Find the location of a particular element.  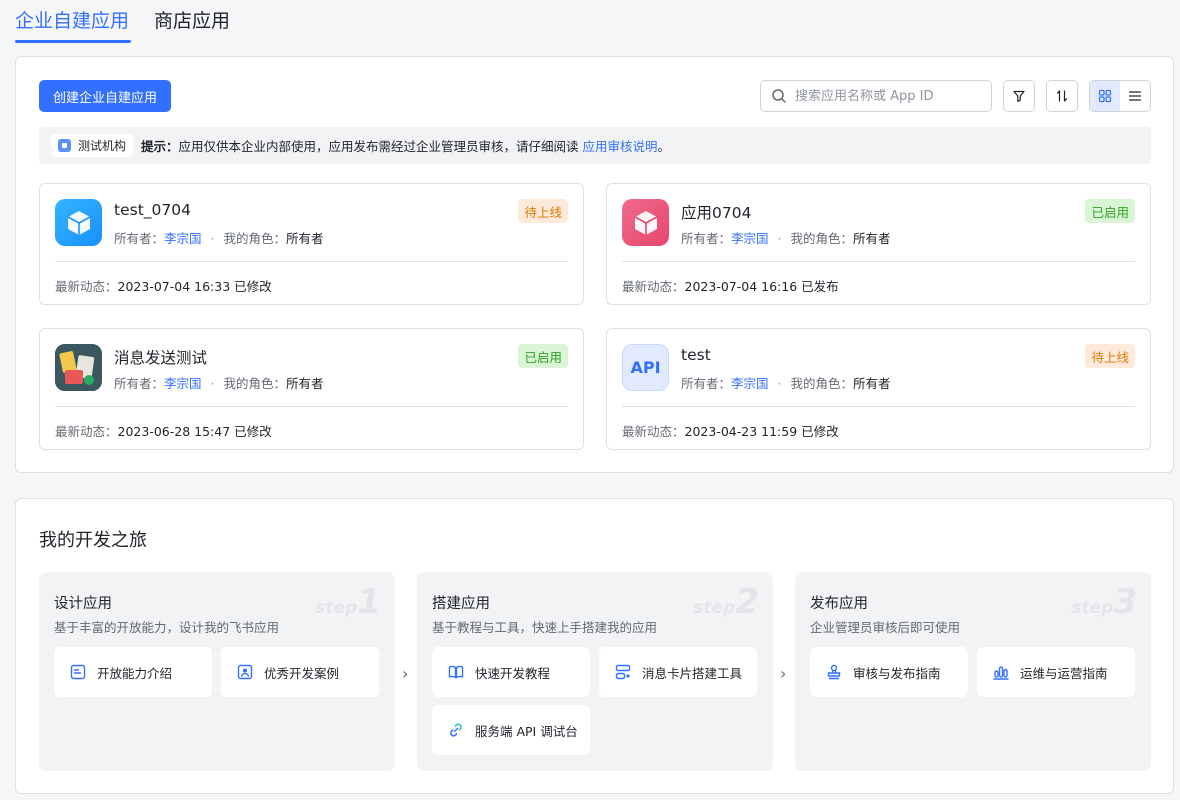

step-watermark: step3 is located at coordinates (1104, 602).